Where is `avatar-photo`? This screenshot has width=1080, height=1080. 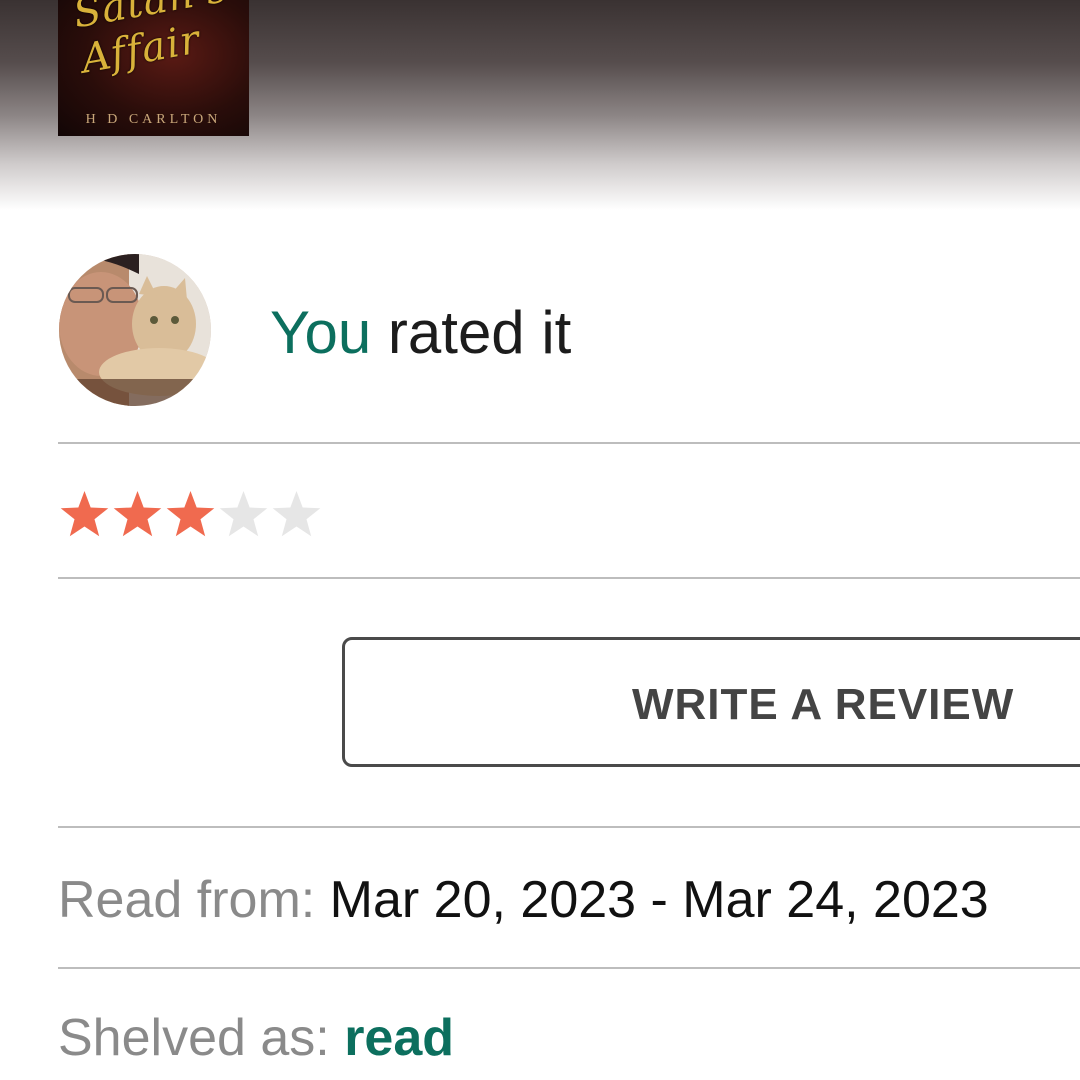
avatar-photo is located at coordinates (135, 330).